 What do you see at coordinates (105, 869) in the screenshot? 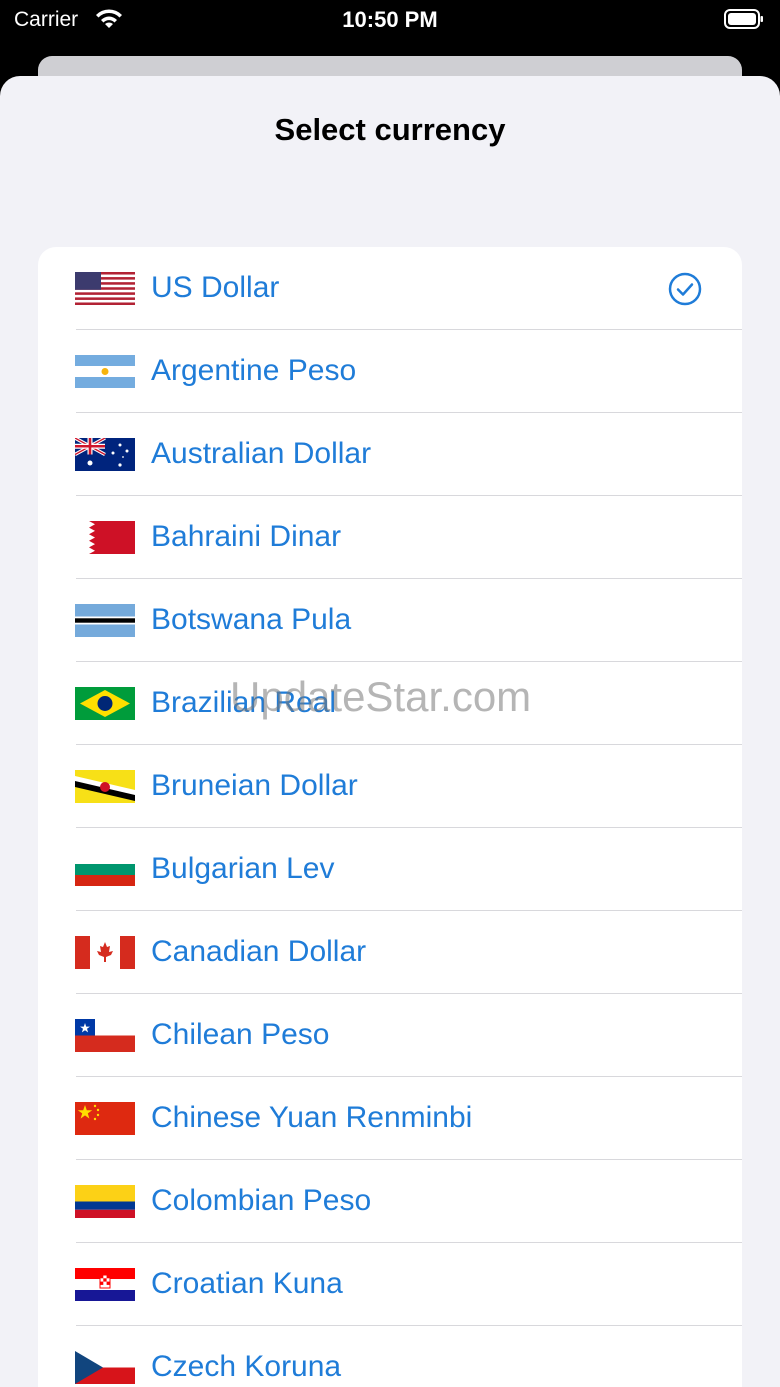
I see `bg-flag-icon` at bounding box center [105, 869].